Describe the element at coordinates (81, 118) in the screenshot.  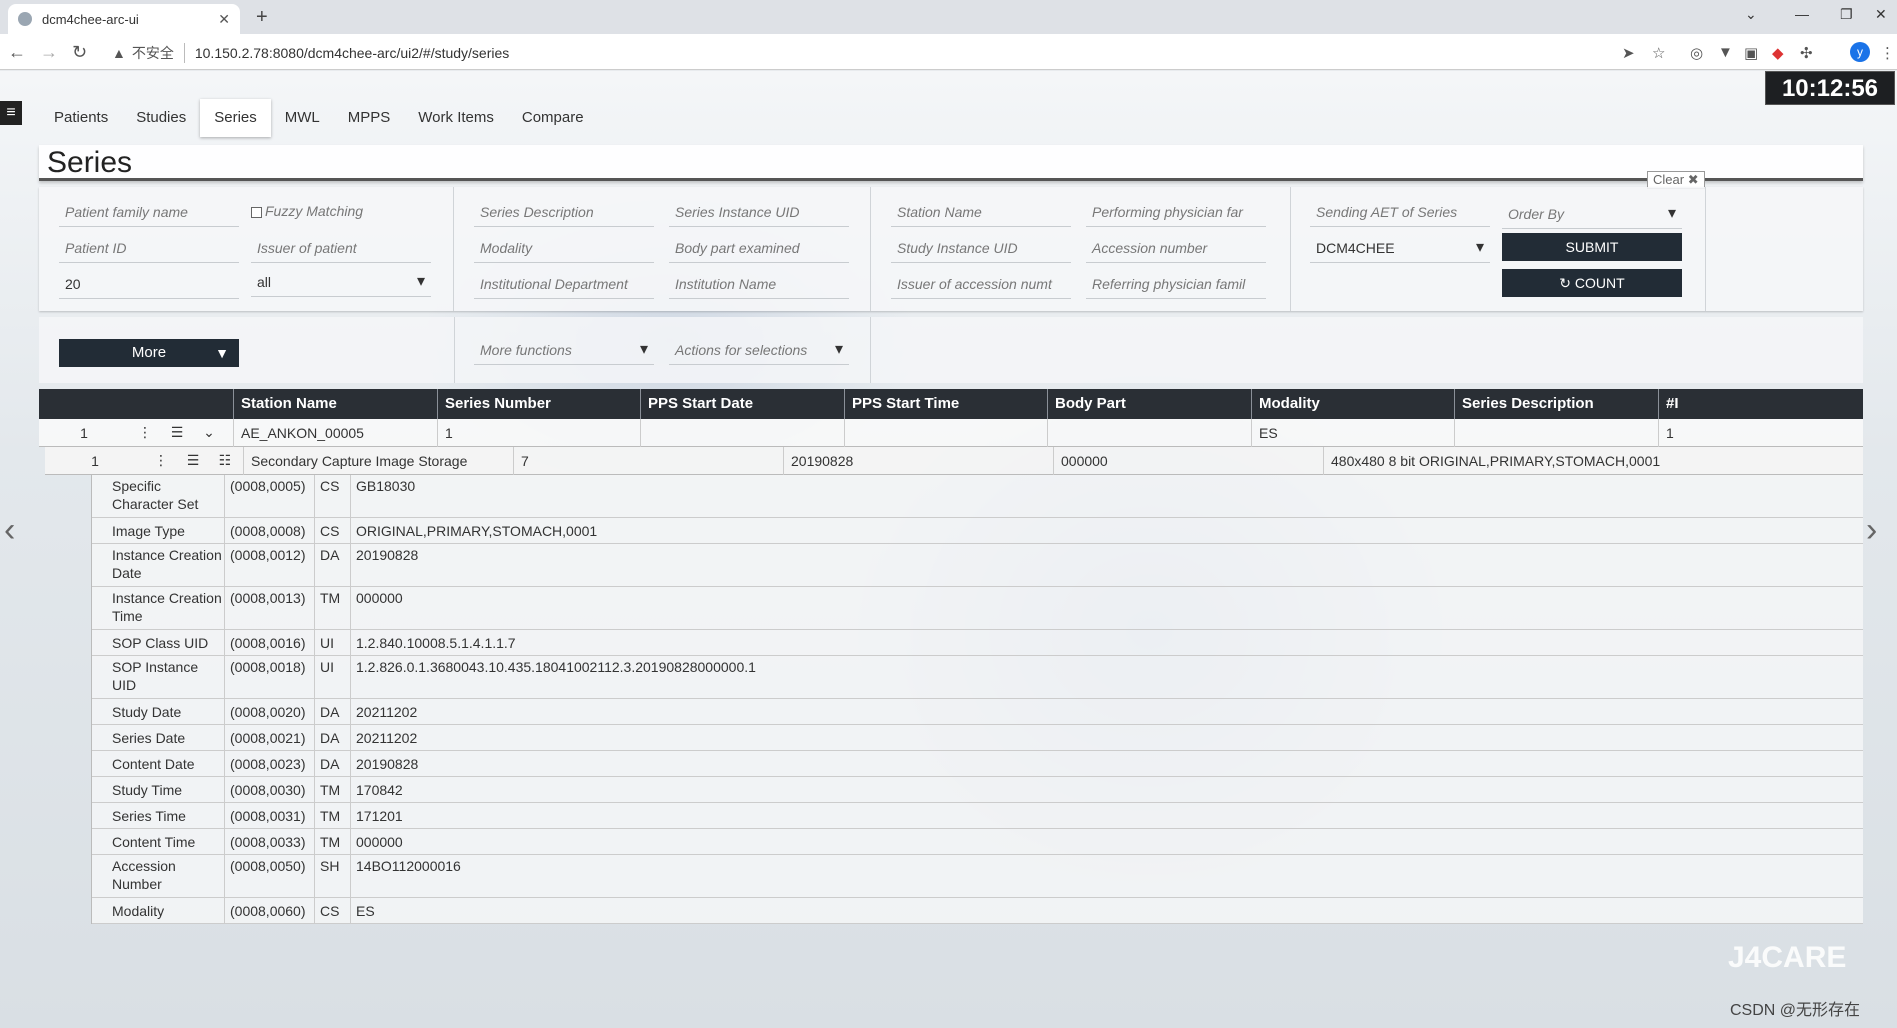
I see `tab-patients: Patients` at that location.